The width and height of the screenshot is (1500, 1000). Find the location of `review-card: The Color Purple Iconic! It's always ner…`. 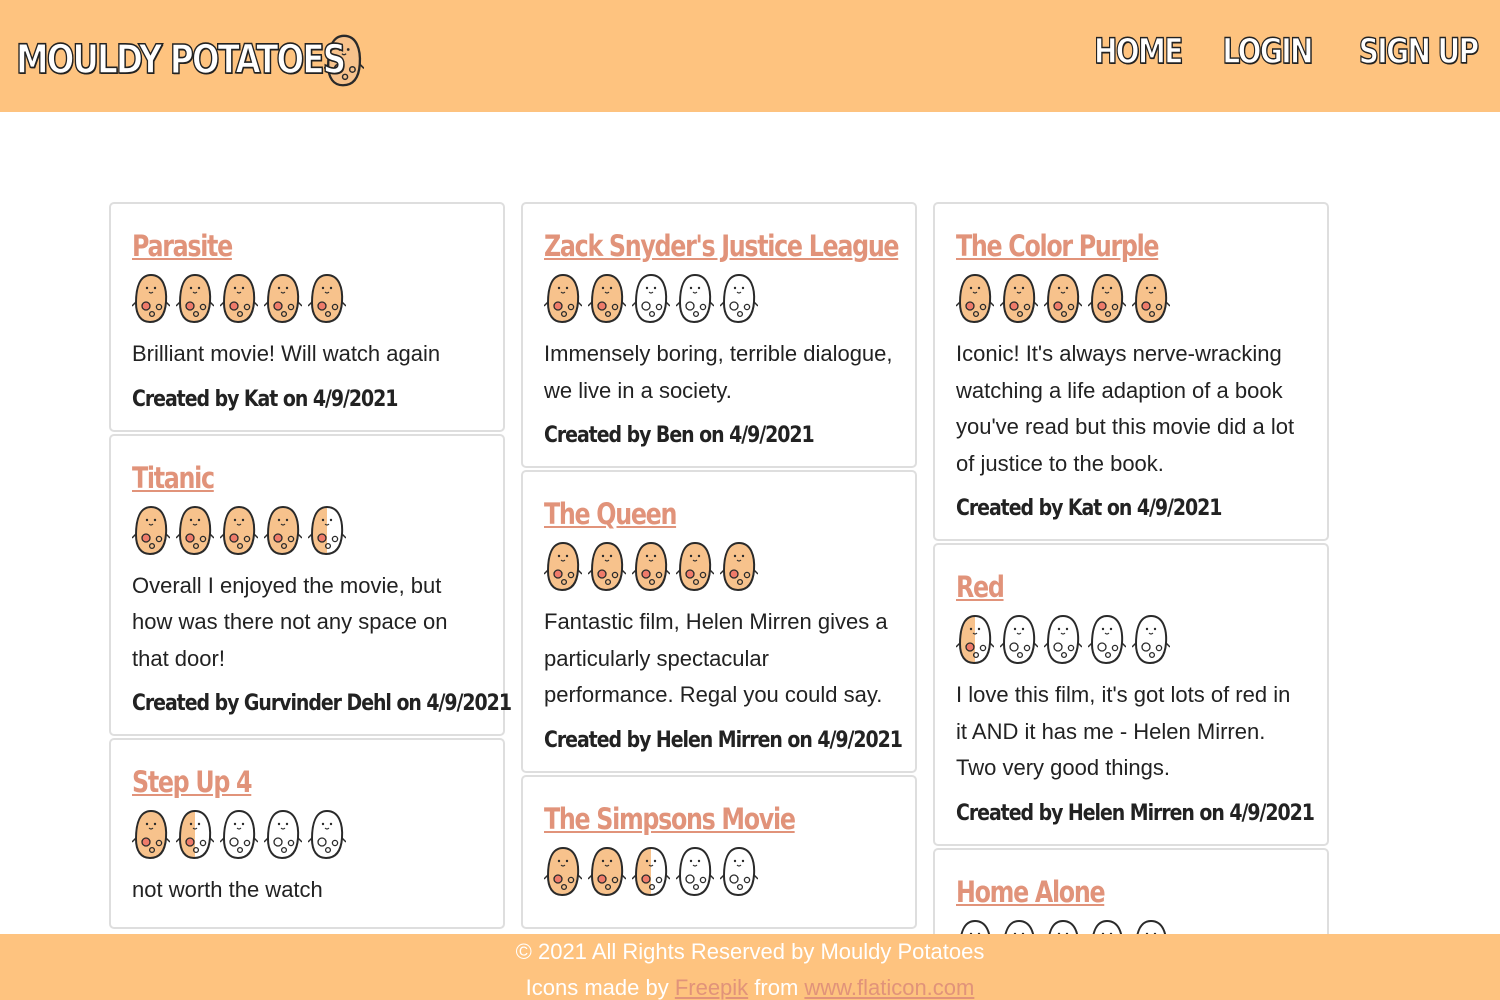

review-card: The Color Purple Iconic! It's always ner… is located at coordinates (1131, 371).